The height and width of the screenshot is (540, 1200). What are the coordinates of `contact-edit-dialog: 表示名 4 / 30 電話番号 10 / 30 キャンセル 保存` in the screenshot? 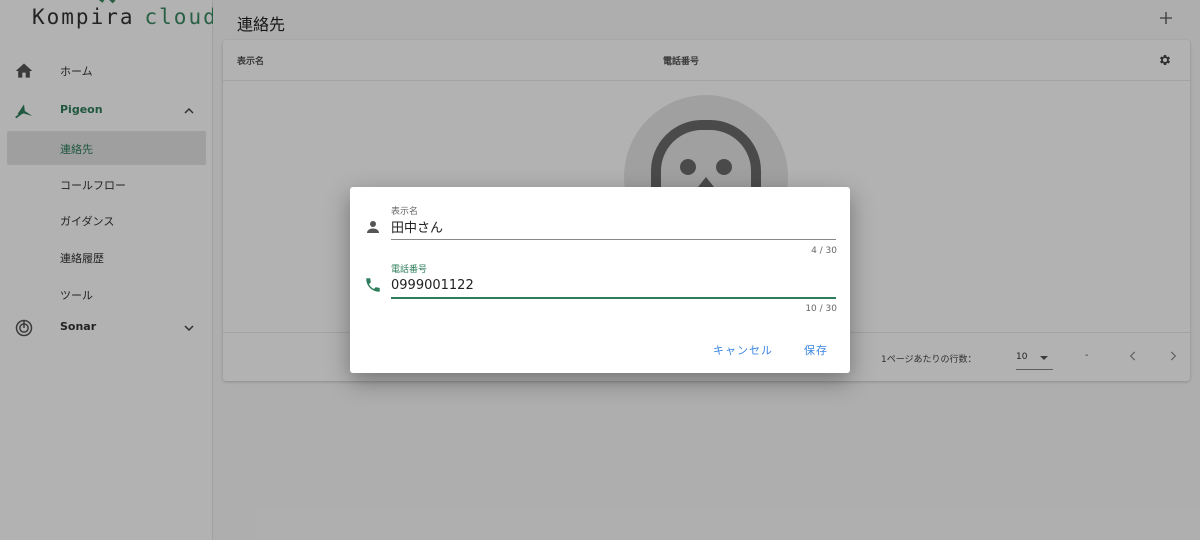 It's located at (600, 280).